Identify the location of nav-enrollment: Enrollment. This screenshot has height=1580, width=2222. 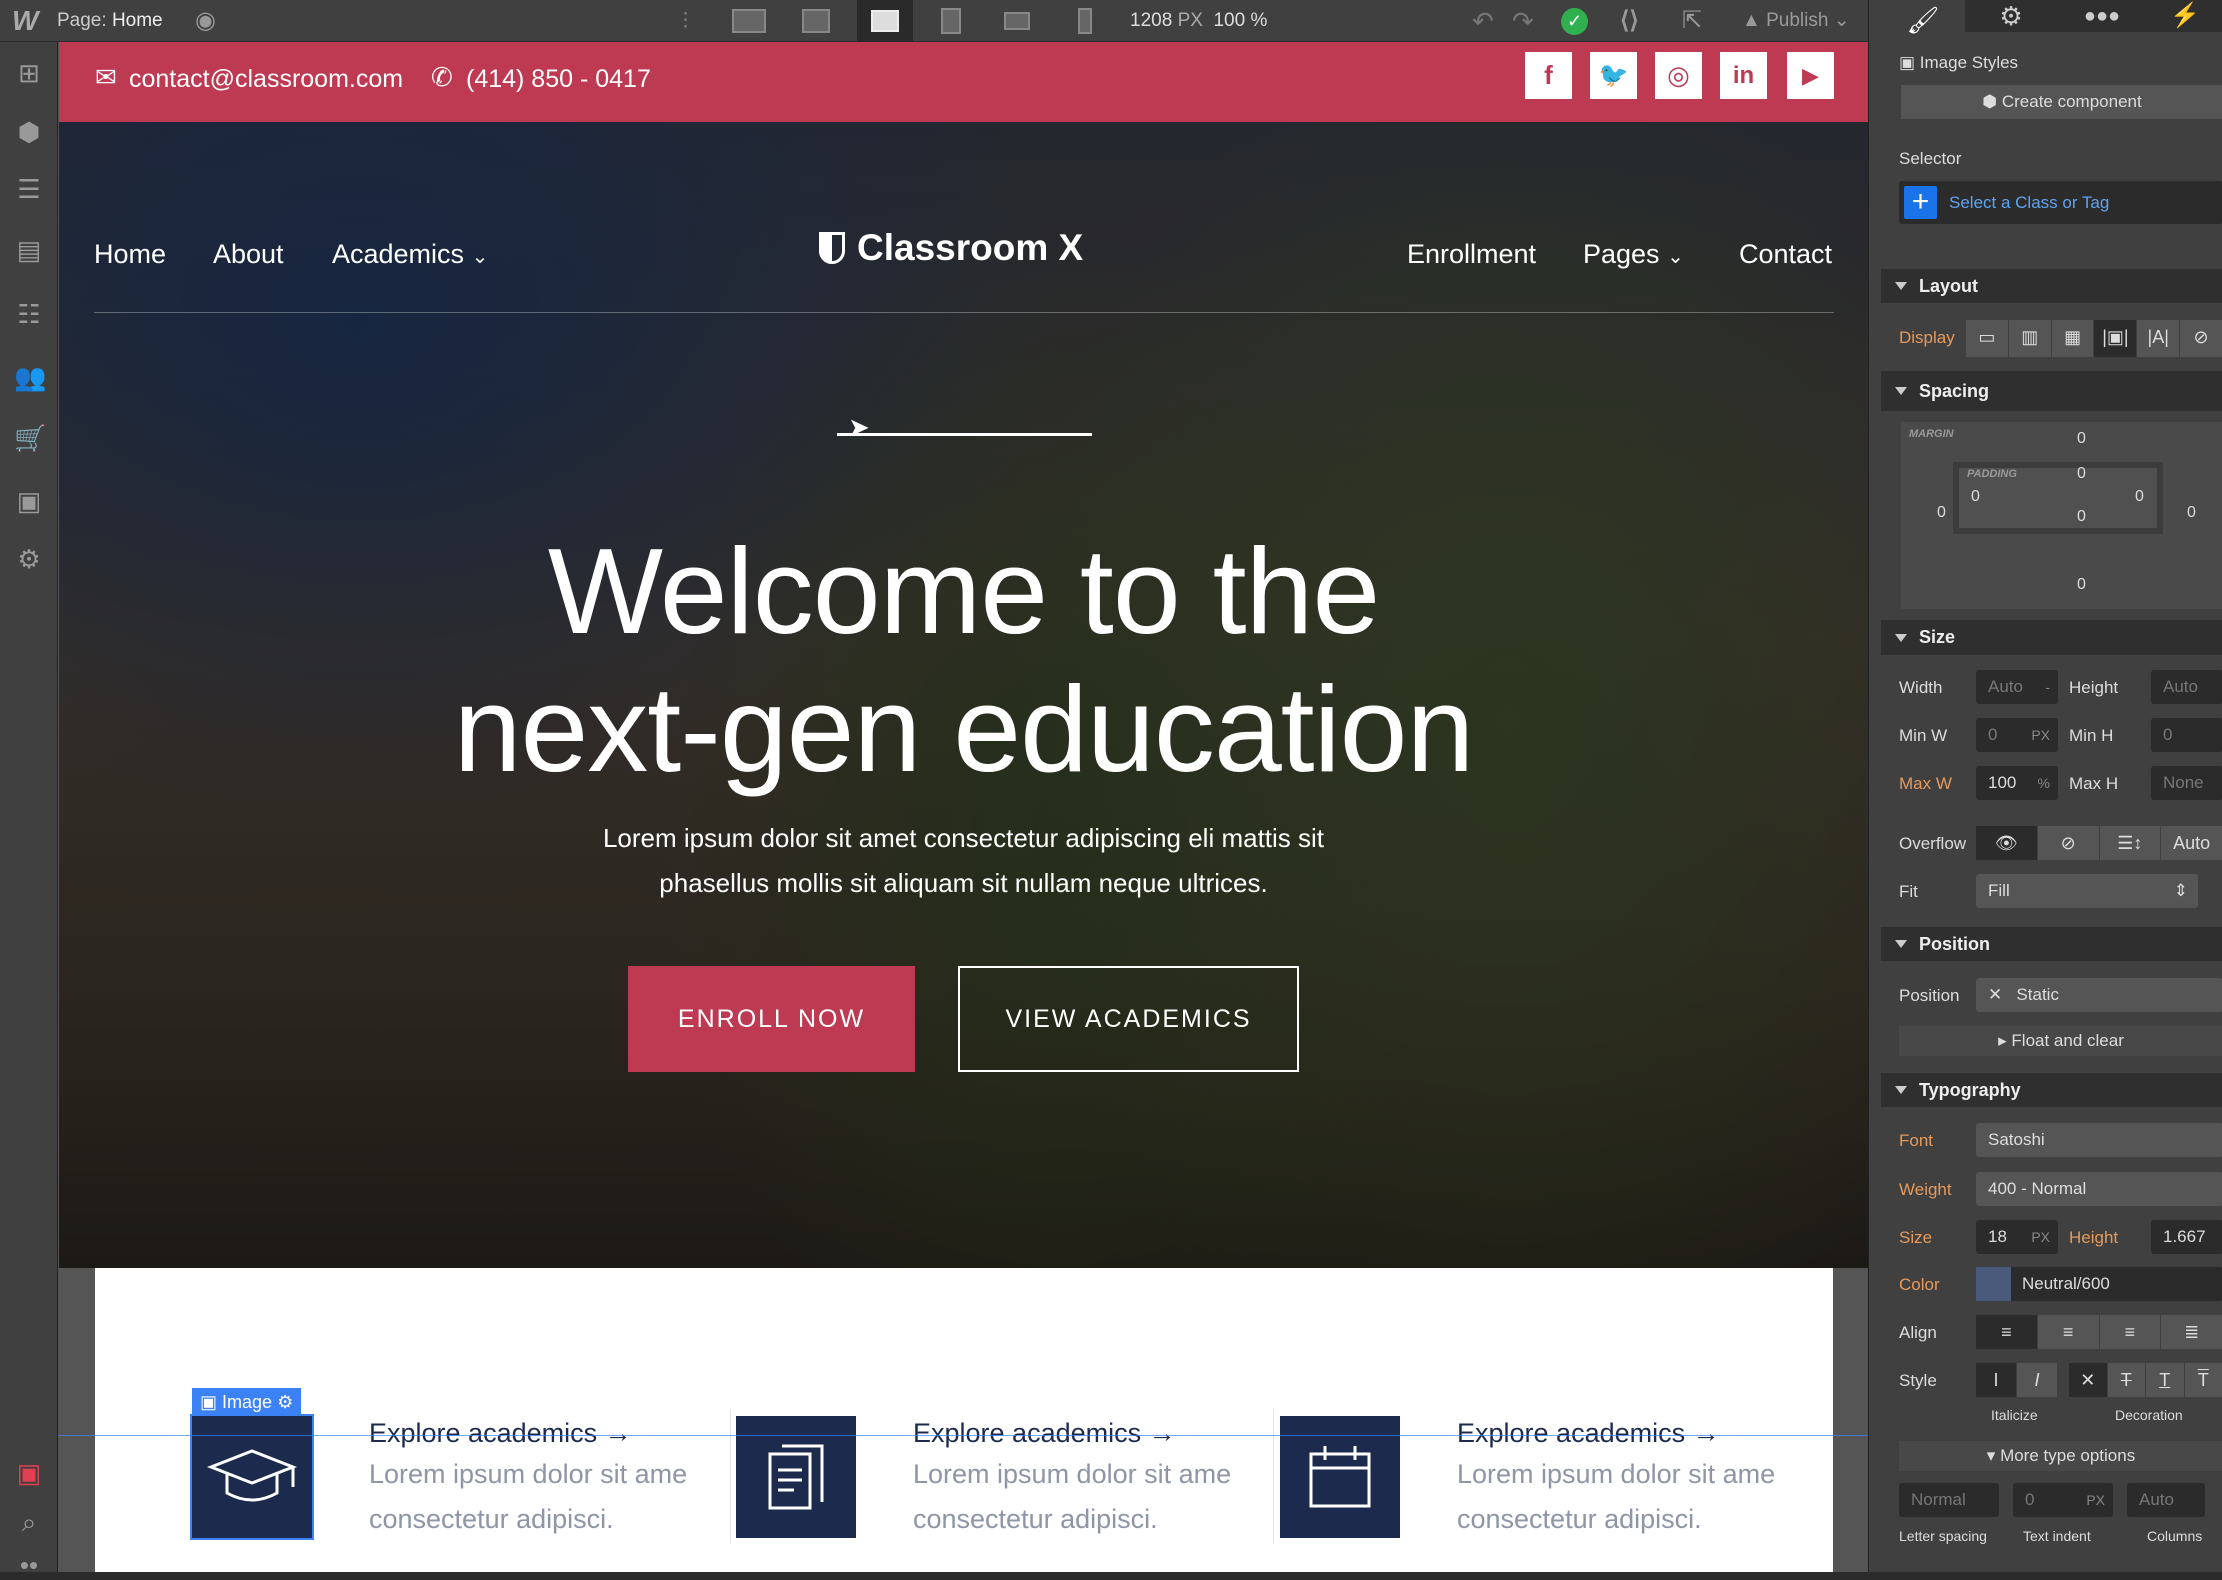
(1471, 254).